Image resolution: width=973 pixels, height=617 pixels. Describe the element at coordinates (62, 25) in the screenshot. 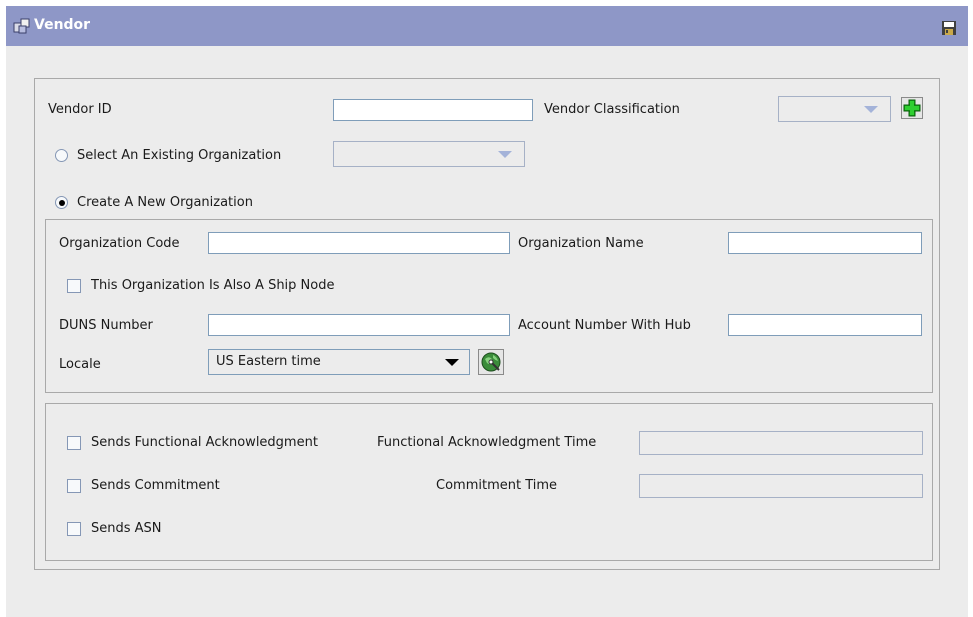

I see `window-title: Vendor` at that location.